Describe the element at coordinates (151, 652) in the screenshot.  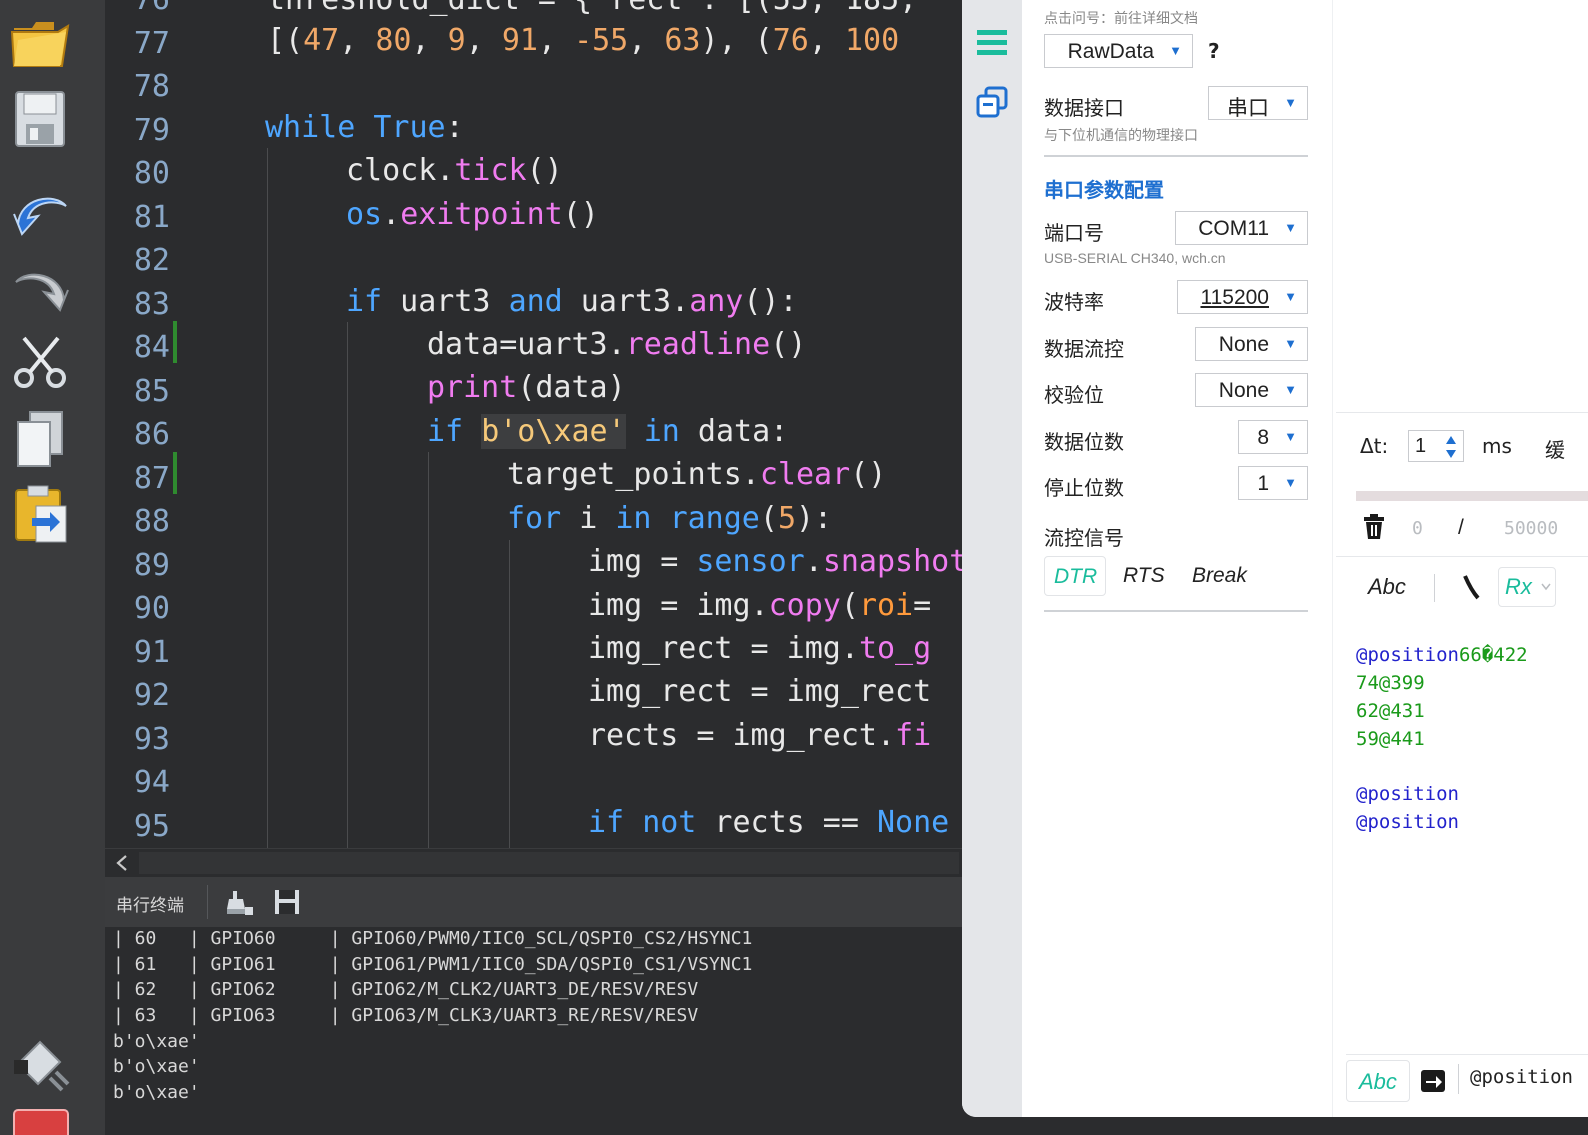
I see `line-number: 91` at that location.